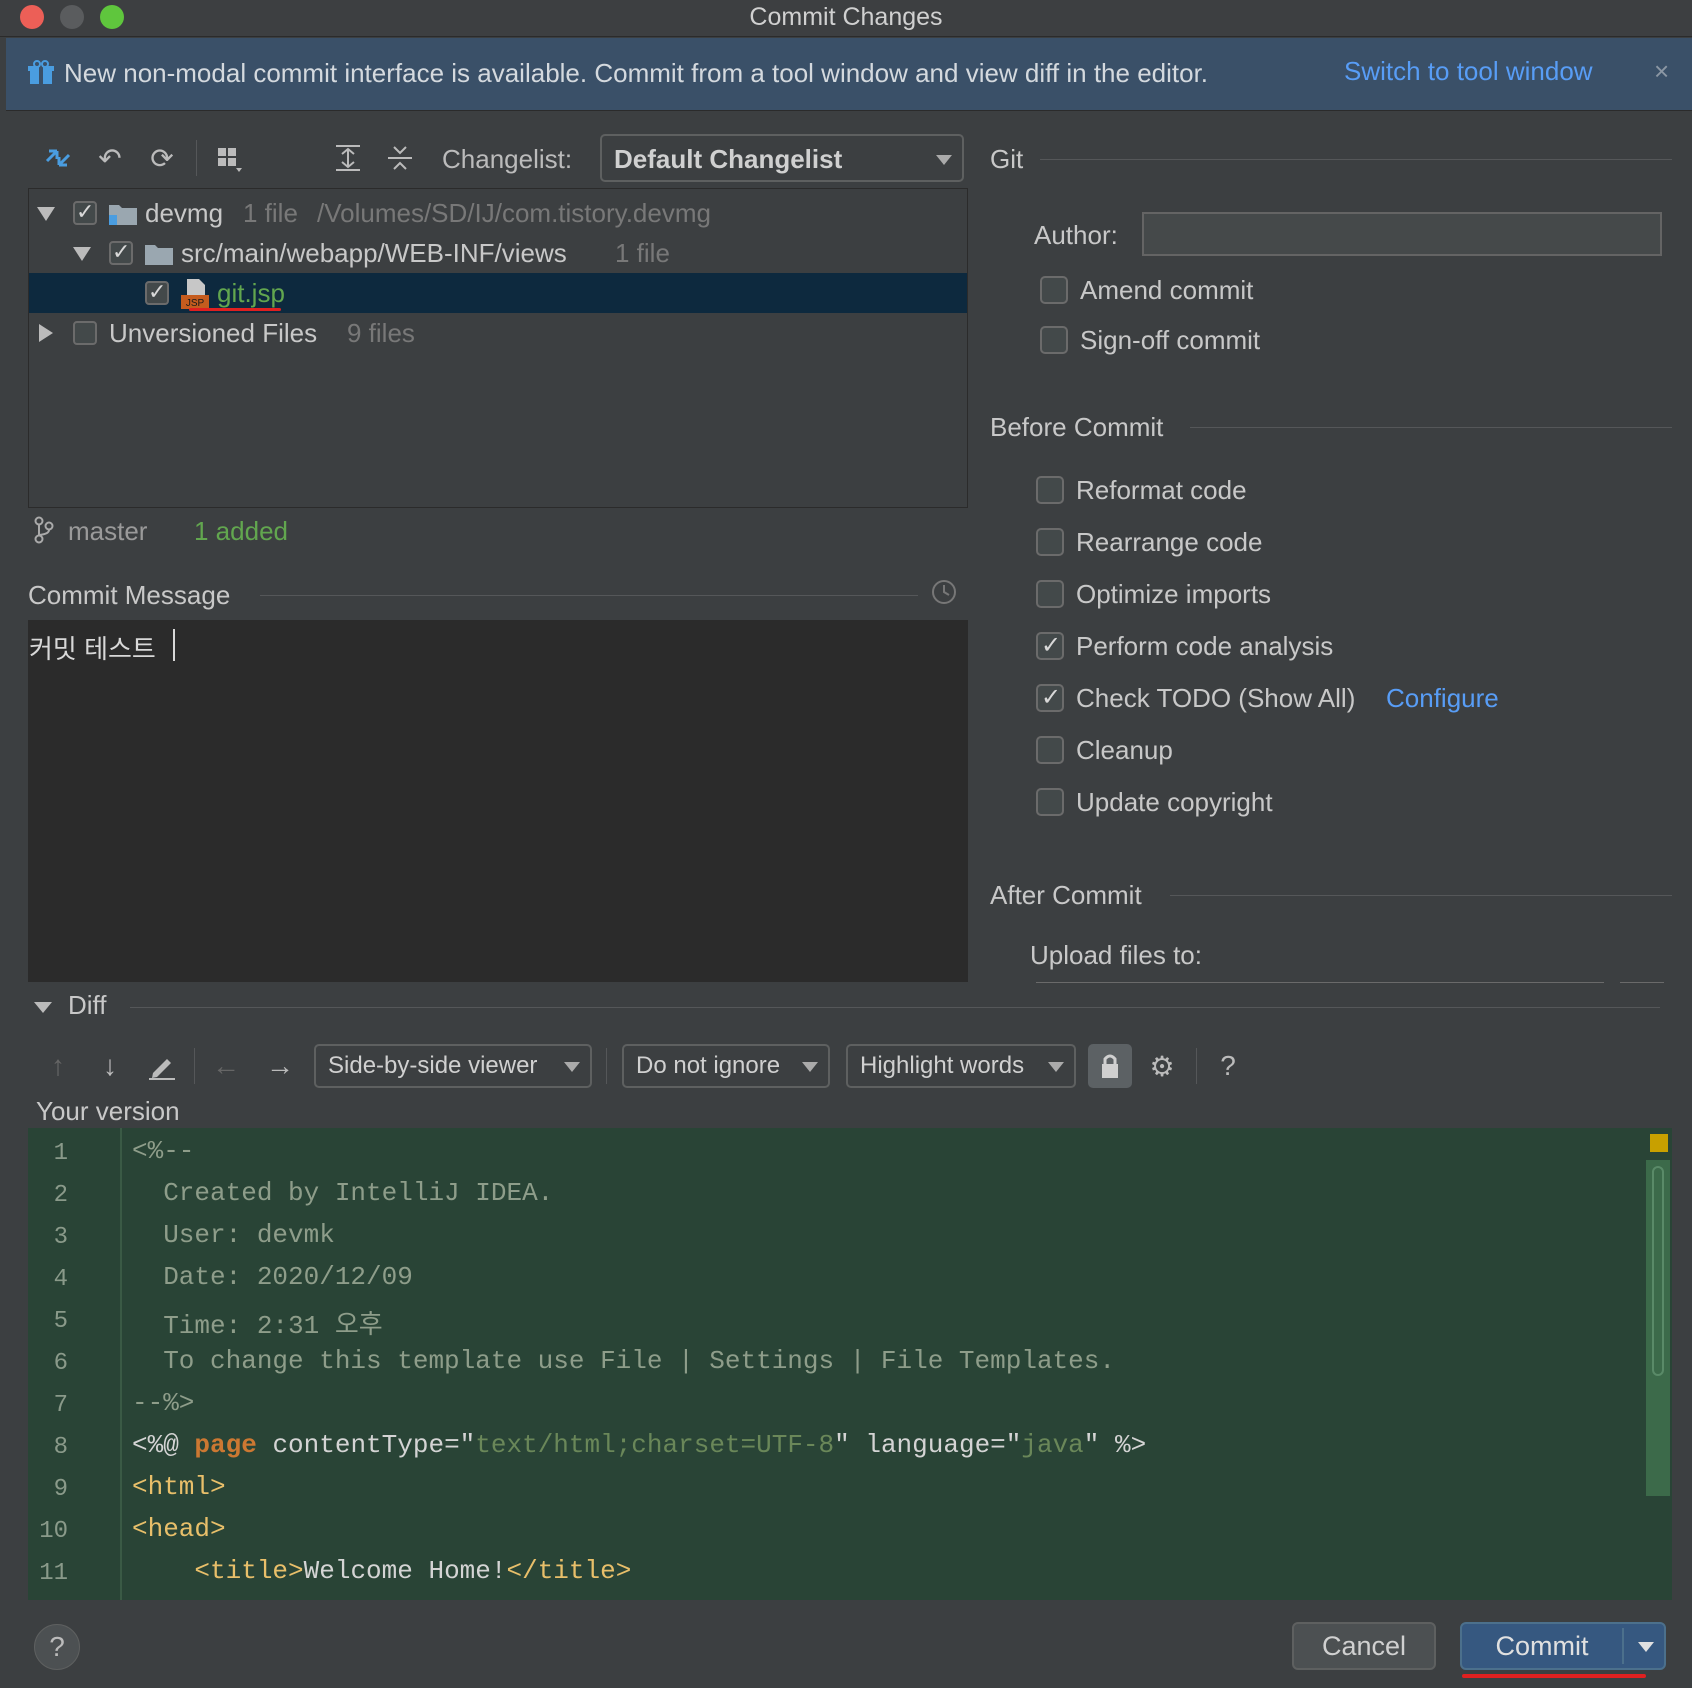 This screenshot has width=1692, height=1688. What do you see at coordinates (498, 293) in the screenshot?
I see `tree-row-git-jsp: JSP git.jsp` at bounding box center [498, 293].